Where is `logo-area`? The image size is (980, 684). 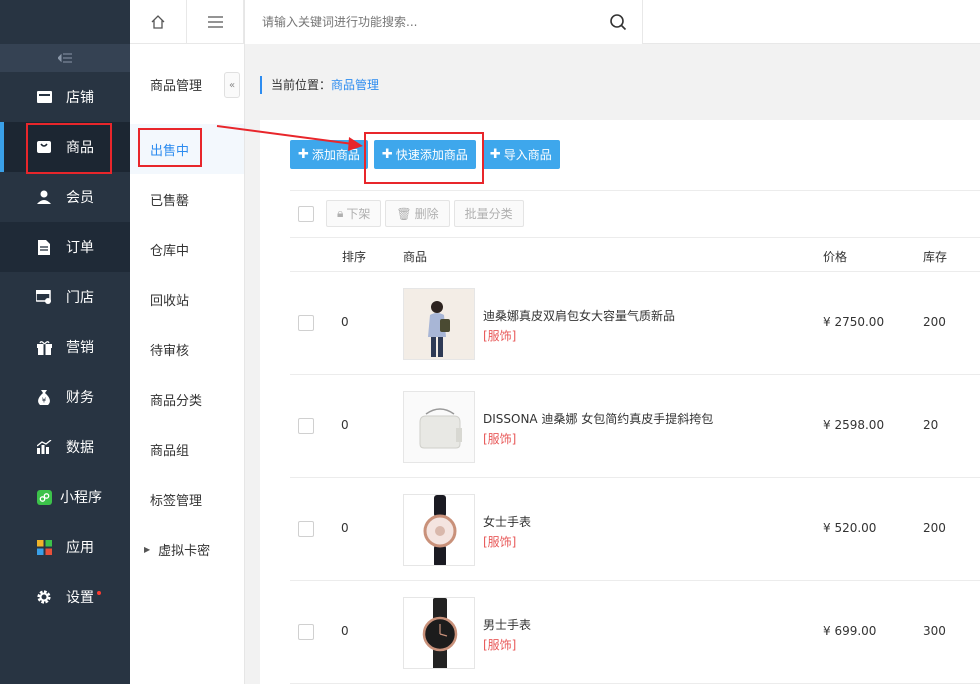 logo-area is located at coordinates (65, 22).